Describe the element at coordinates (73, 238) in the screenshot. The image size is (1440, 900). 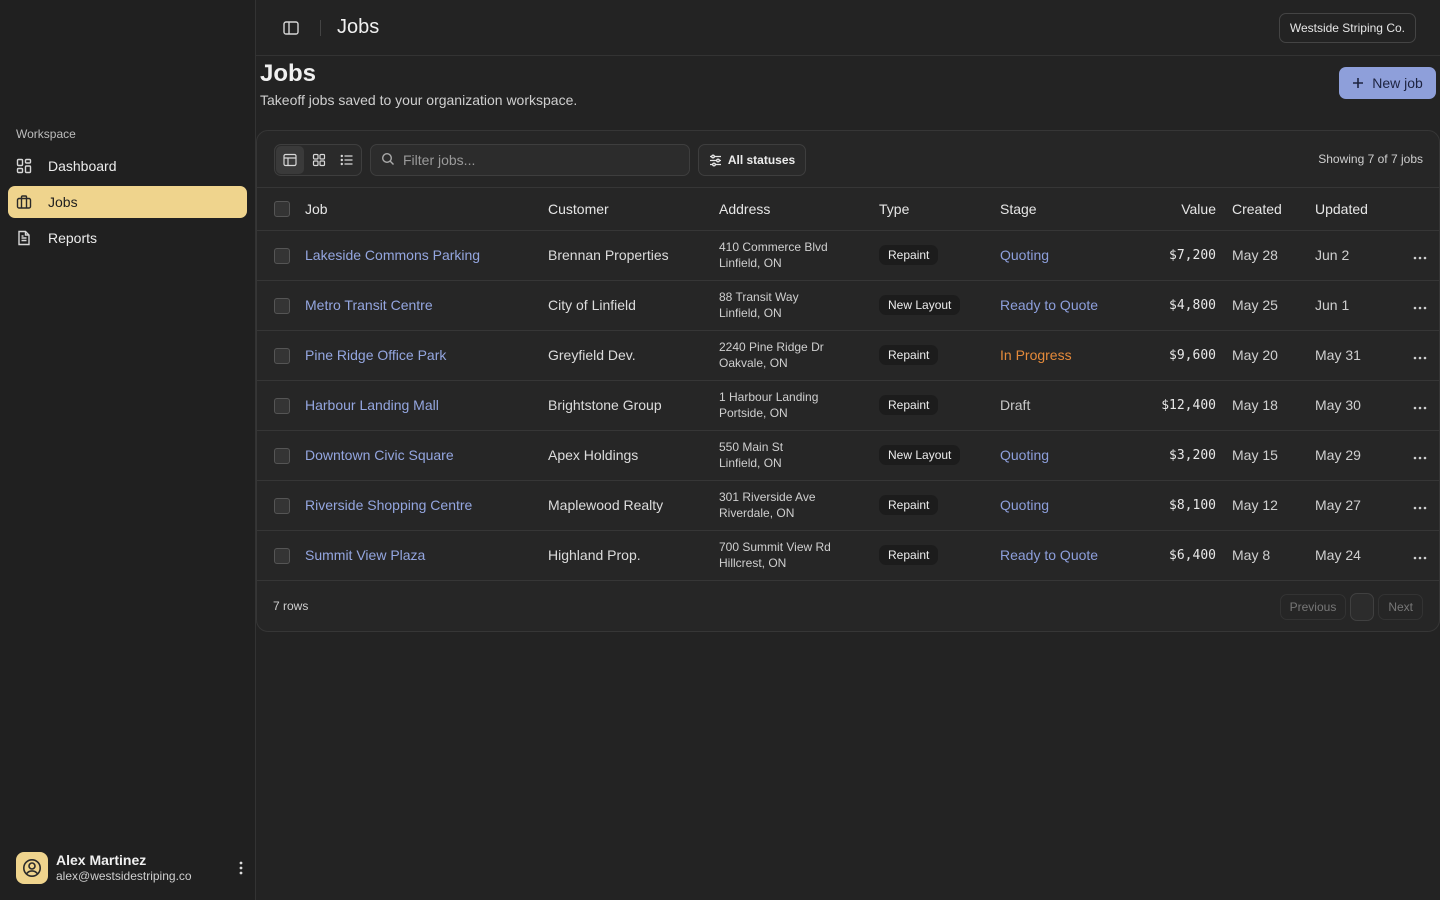
I see `sidebar-item-label: Reports` at that location.